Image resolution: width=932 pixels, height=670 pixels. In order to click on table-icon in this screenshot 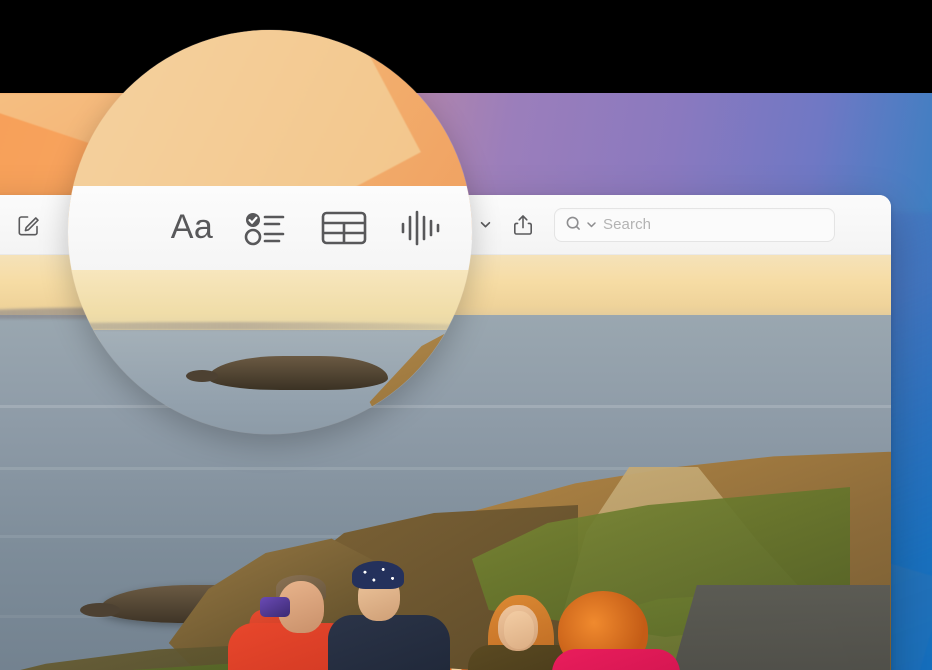, I will do `click(344, 228)`.